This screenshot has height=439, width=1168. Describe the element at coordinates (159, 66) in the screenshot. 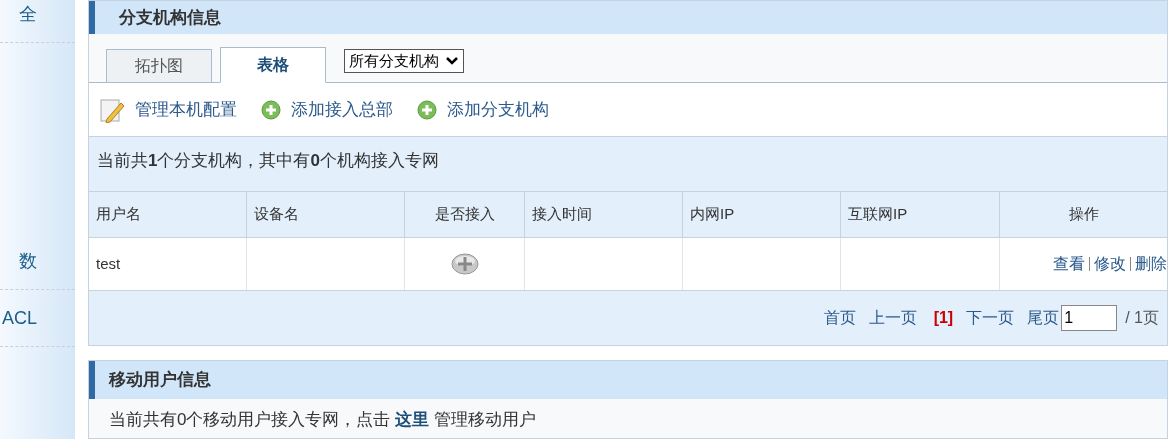

I see `tab: 拓扑图` at that location.